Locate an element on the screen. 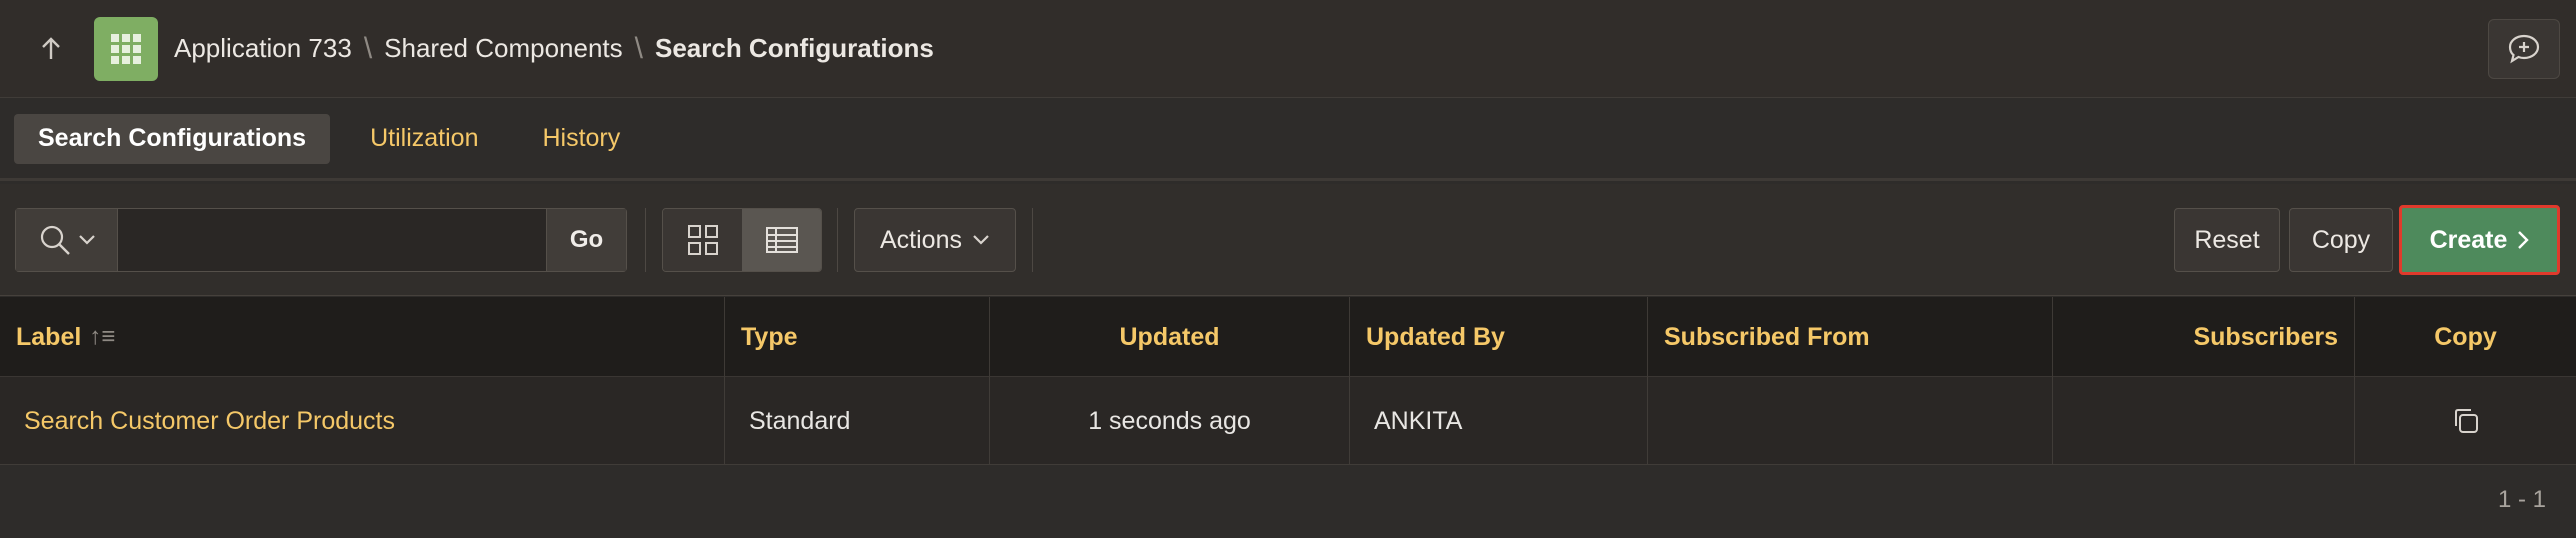 The width and height of the screenshot is (2576, 538). tab-search-configurations: Search Configurations is located at coordinates (172, 138).